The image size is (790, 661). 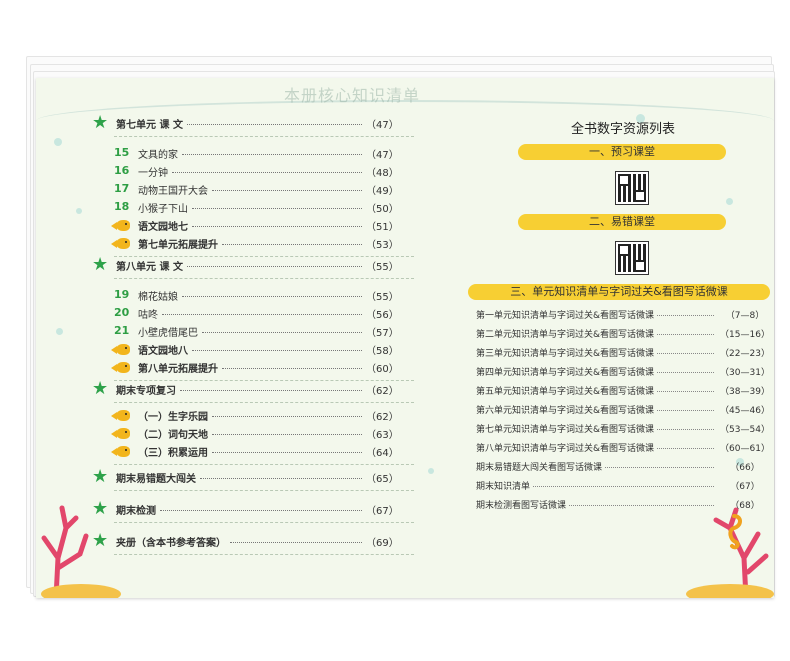 I want to click on toc-row: ★ 期末易错题大闯关 （65）, so click(x=236, y=476).